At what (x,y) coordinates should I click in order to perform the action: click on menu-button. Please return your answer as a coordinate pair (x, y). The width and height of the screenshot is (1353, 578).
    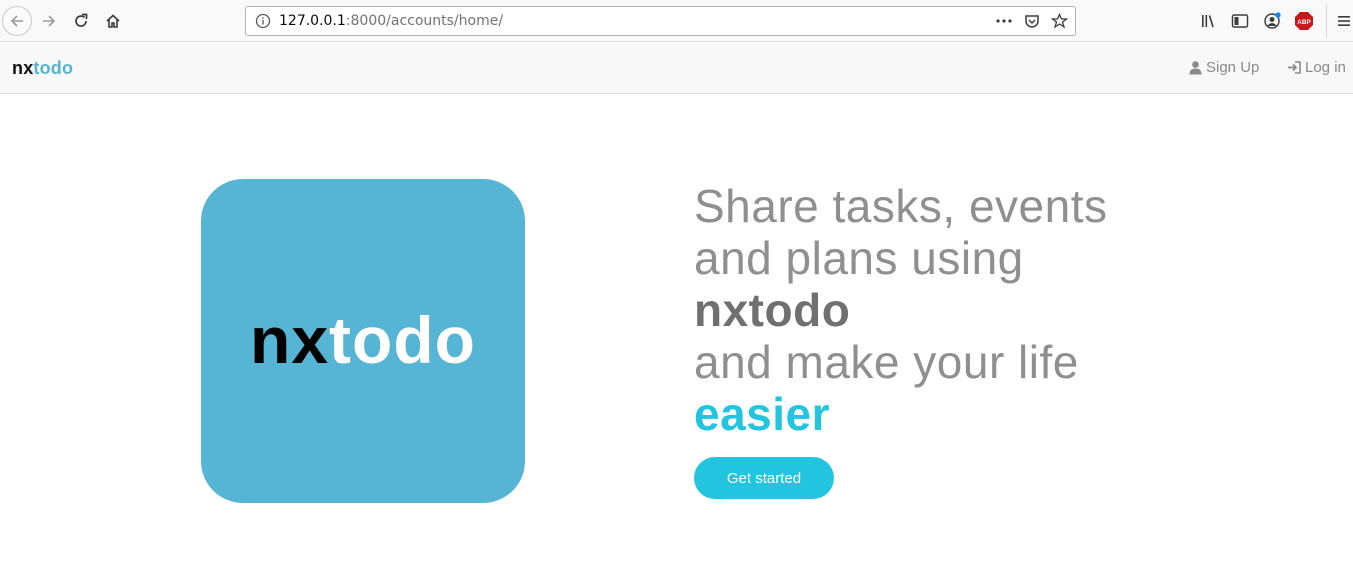
    Looking at the image, I should click on (1341, 21).